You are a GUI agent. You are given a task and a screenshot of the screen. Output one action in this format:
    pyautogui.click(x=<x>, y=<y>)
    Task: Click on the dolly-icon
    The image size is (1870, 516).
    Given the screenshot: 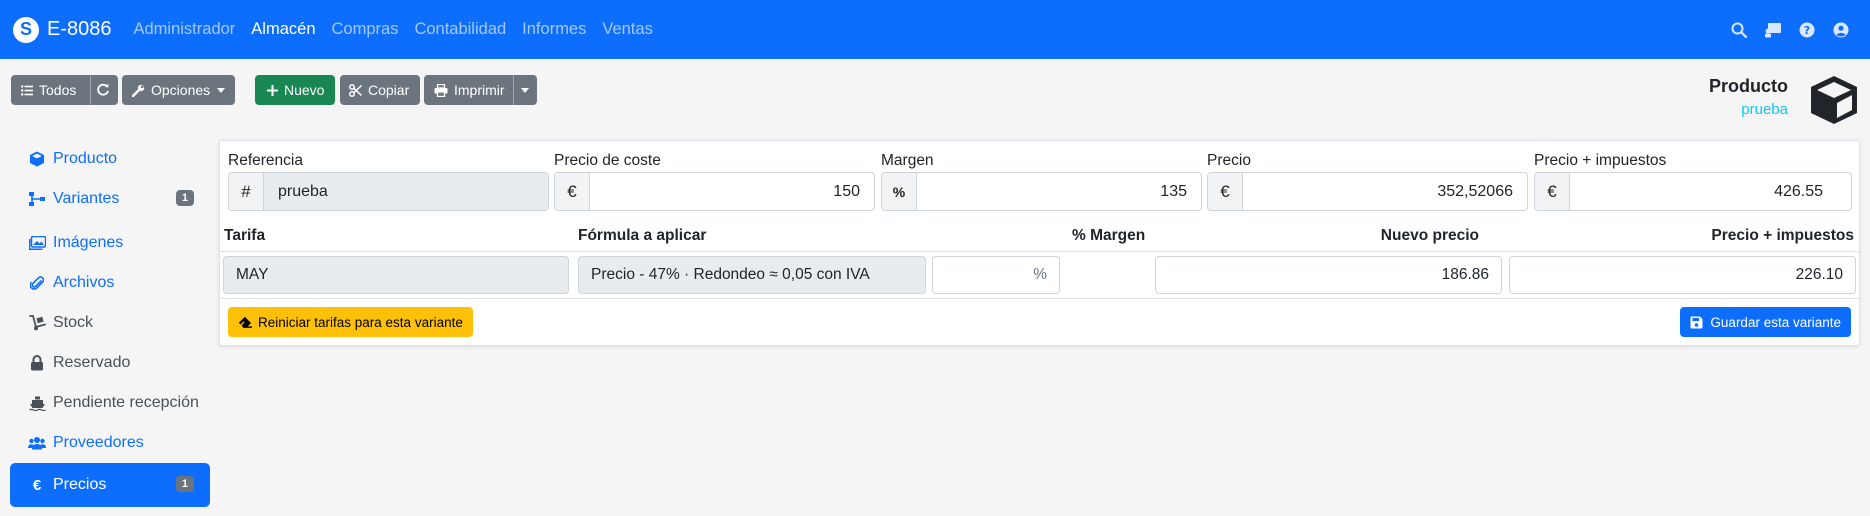 What is the action you would take?
    pyautogui.click(x=37, y=323)
    